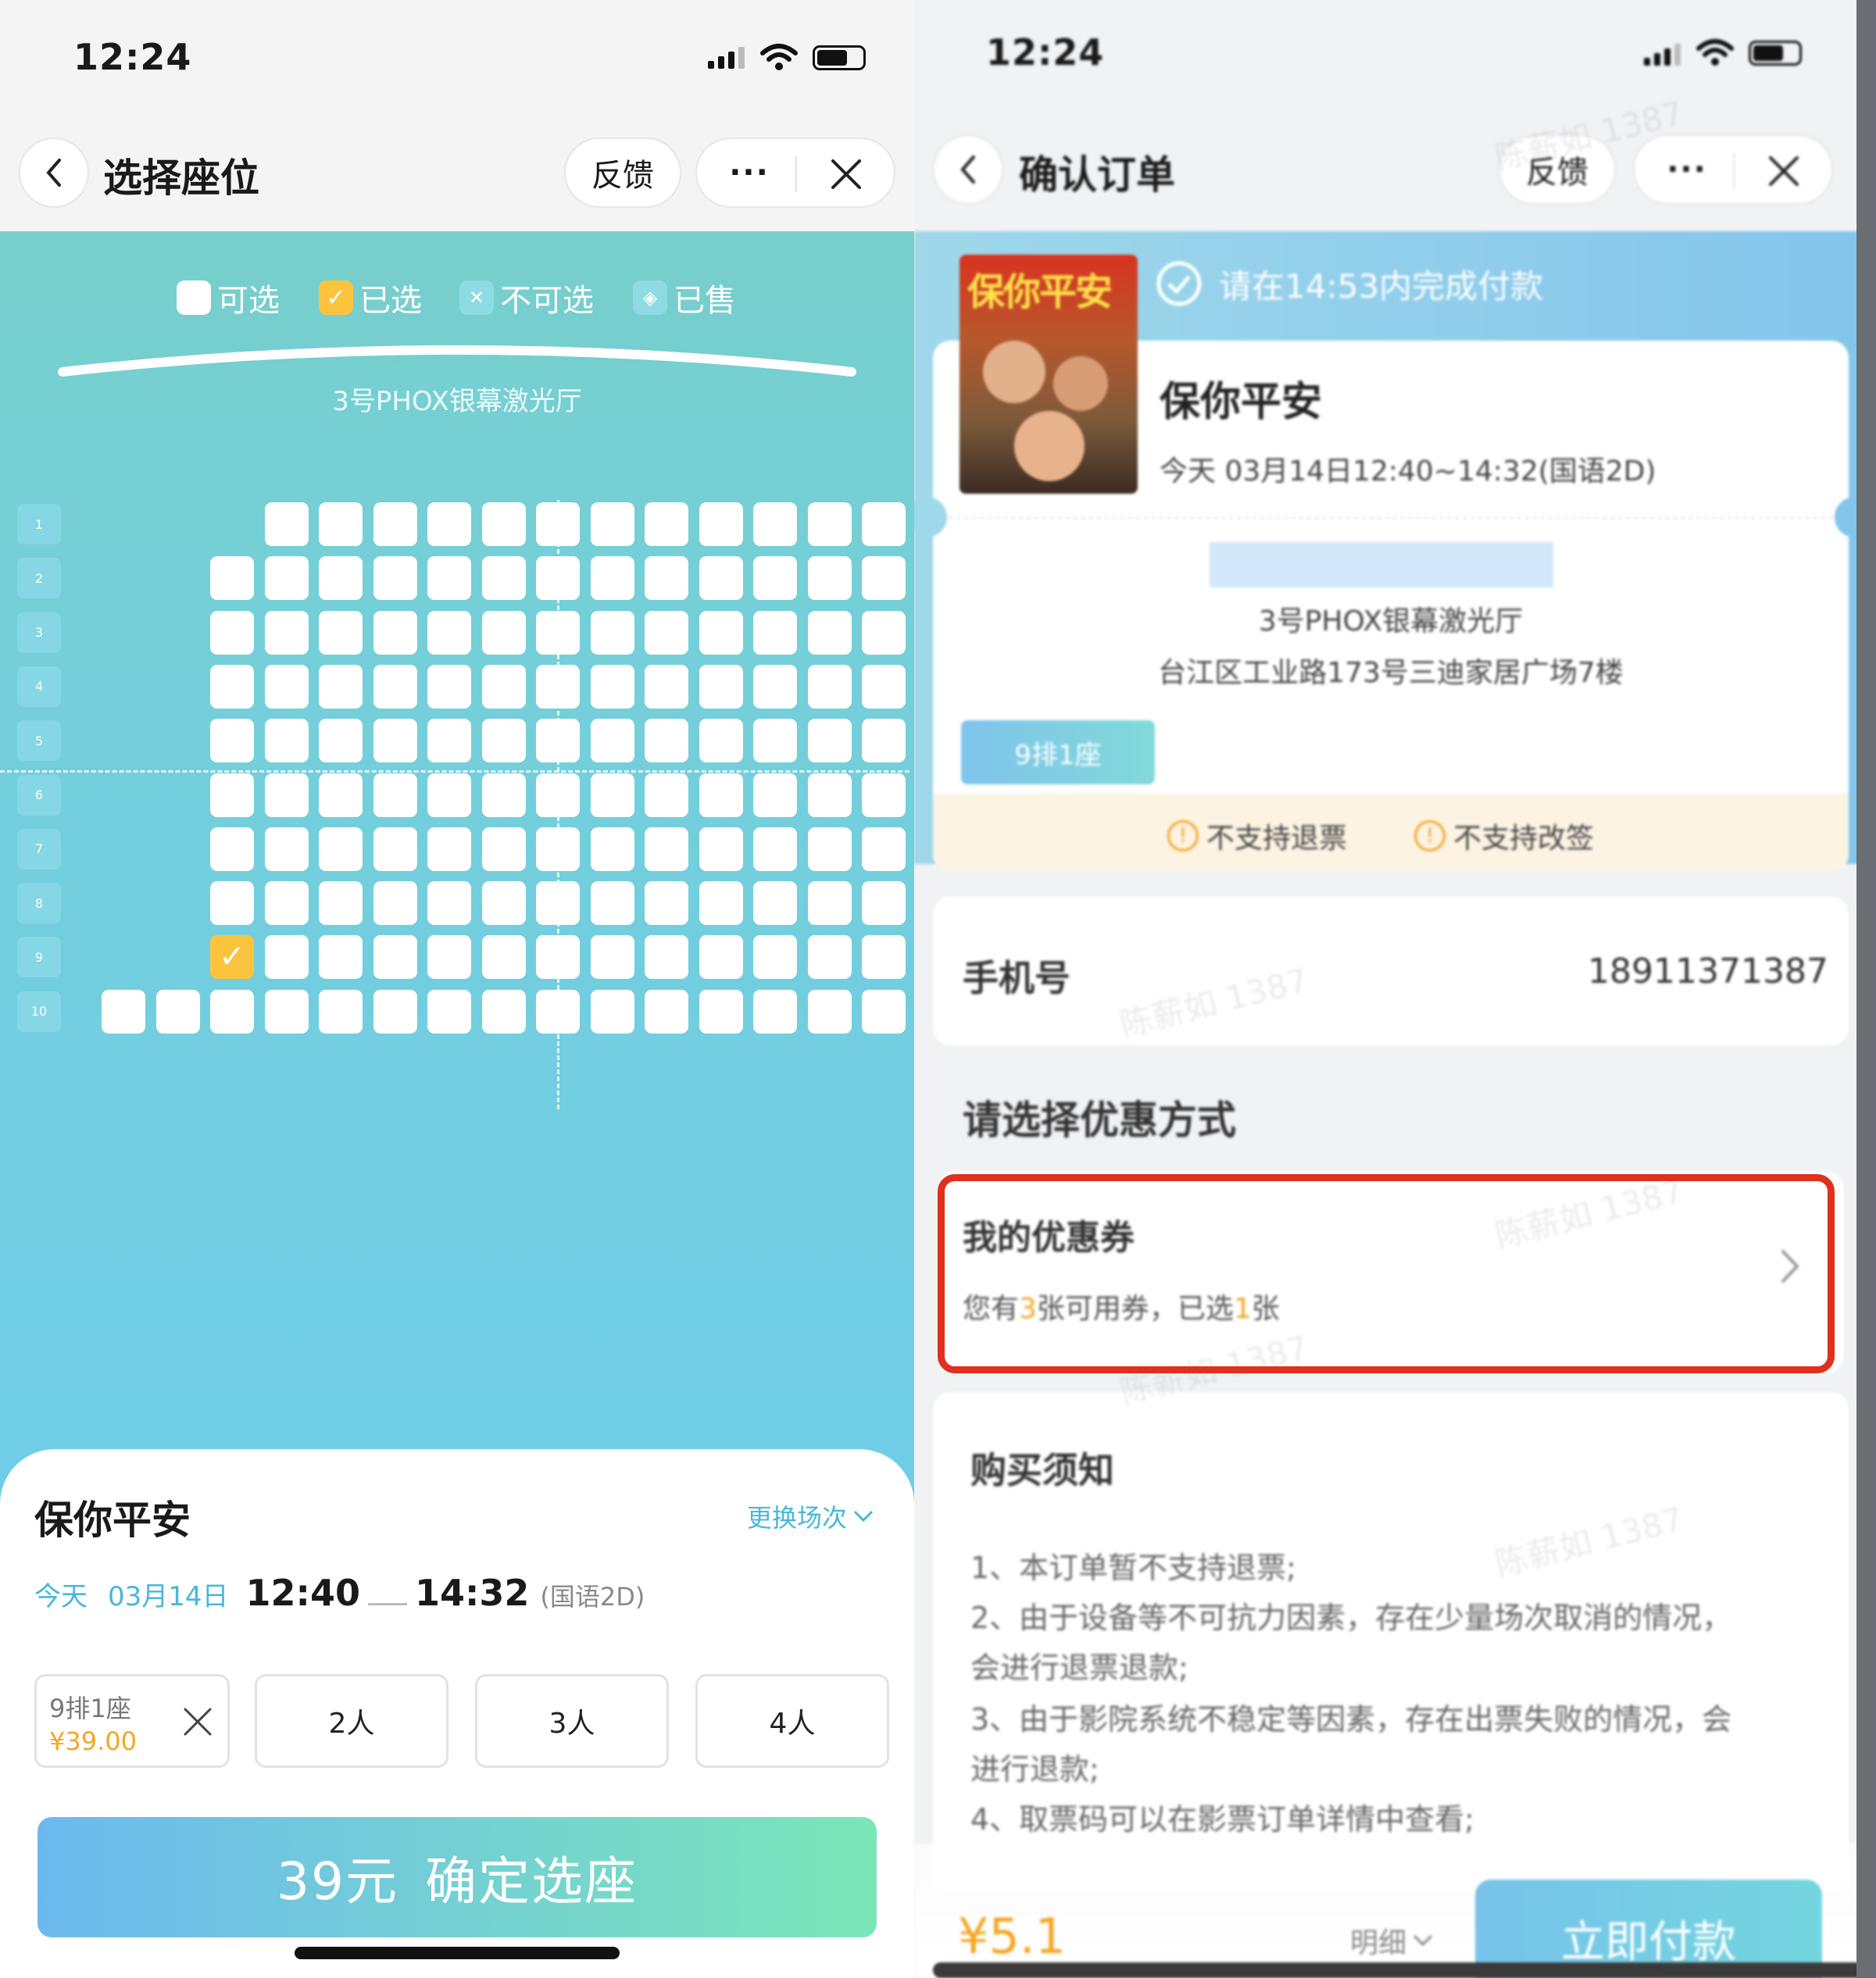 This screenshot has height=1978, width=1876. Describe the element at coordinates (811, 1516) in the screenshot. I see `change-showtime-link: 更换场次` at that location.